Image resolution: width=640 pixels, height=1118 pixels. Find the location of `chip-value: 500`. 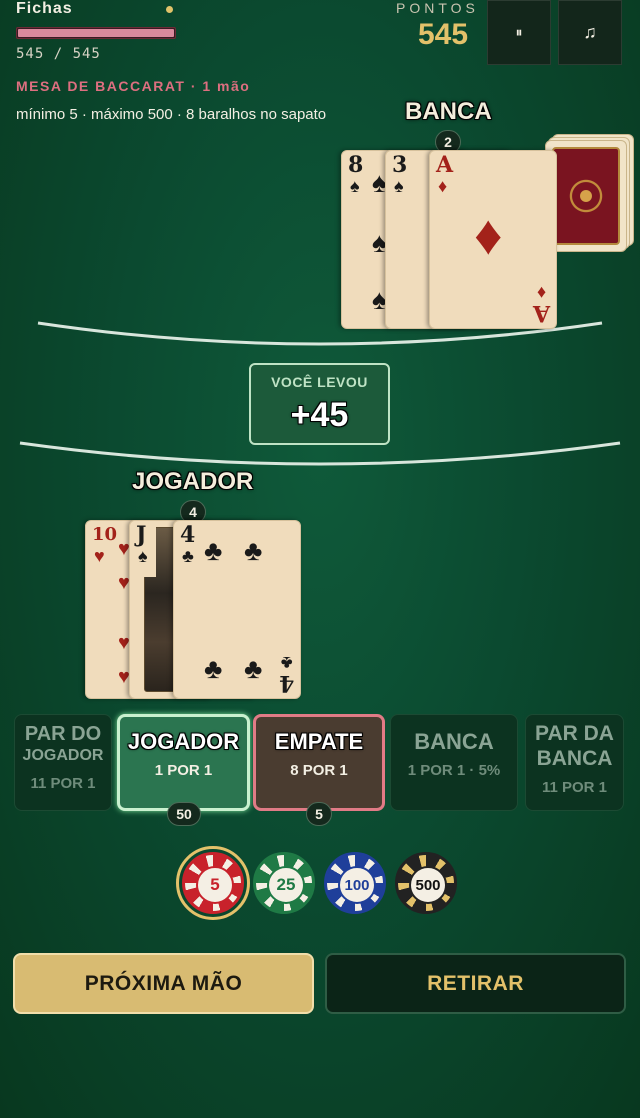

chip-value: 500 is located at coordinates (428, 885).